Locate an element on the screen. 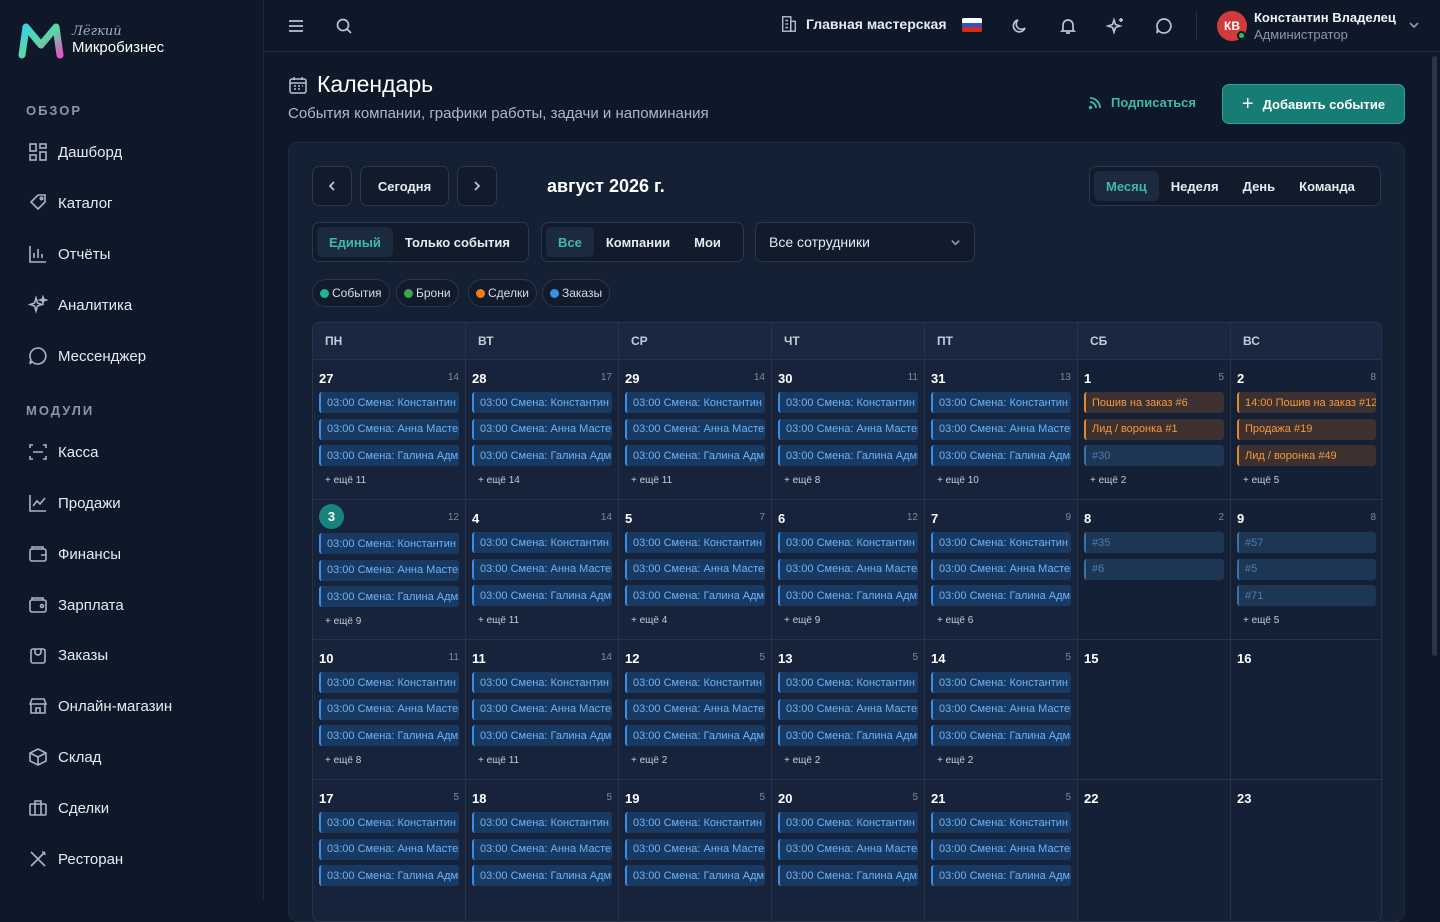 This screenshot has width=1440, height=922. app-logo: Лёгкий Микробизнес is located at coordinates (91, 40).